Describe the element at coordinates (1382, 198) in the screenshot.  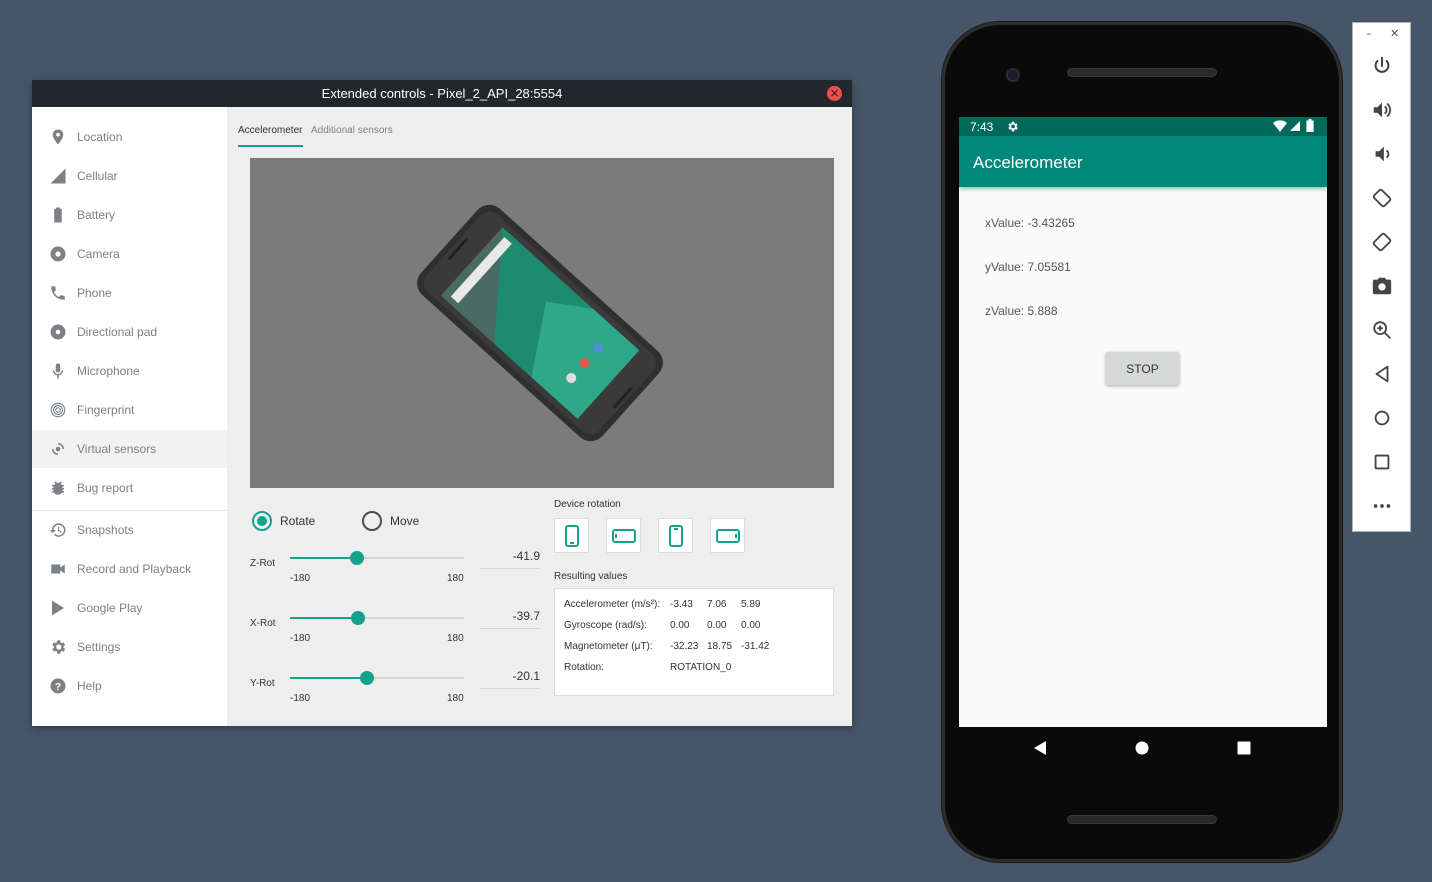
I see `rotate-left-button` at that location.